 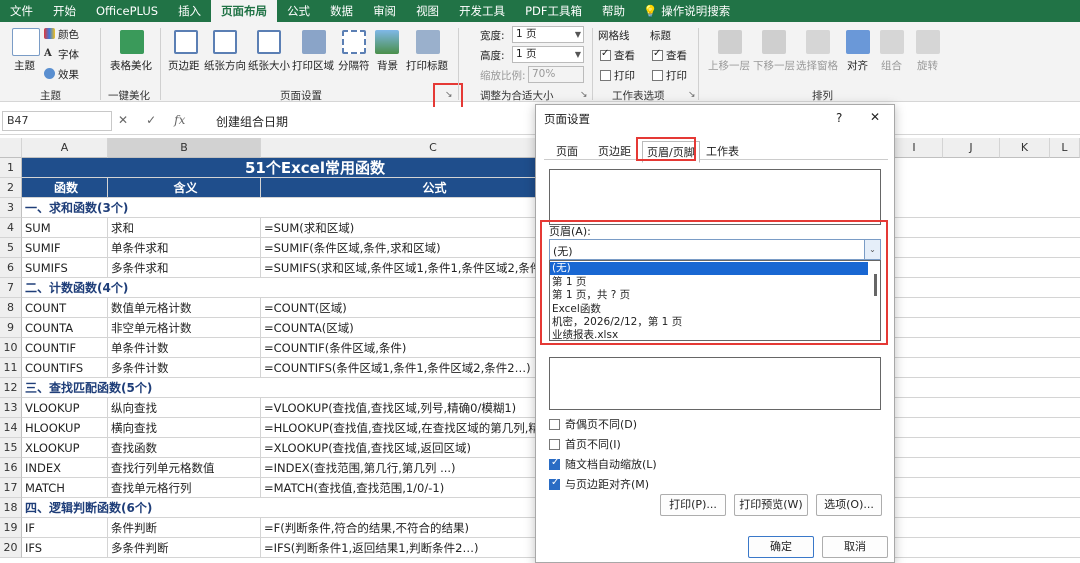 What do you see at coordinates (482, 11) in the screenshot?
I see `menu-developer: 开发工具` at bounding box center [482, 11].